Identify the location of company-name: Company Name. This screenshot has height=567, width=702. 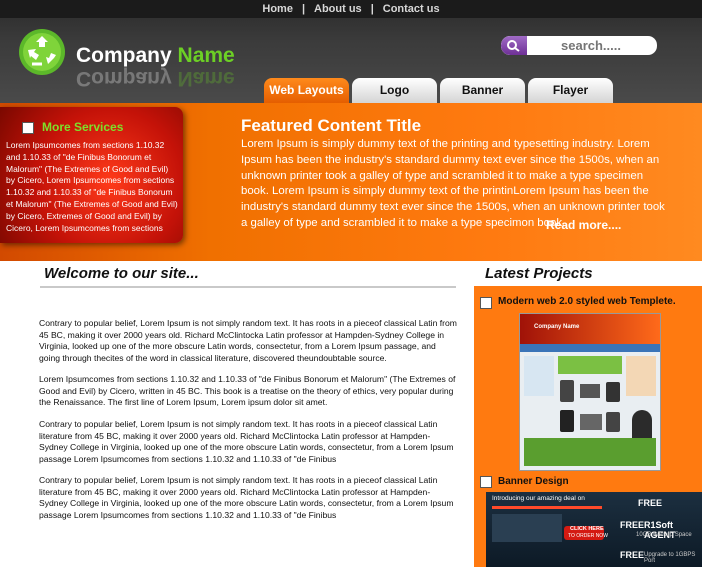
(155, 56).